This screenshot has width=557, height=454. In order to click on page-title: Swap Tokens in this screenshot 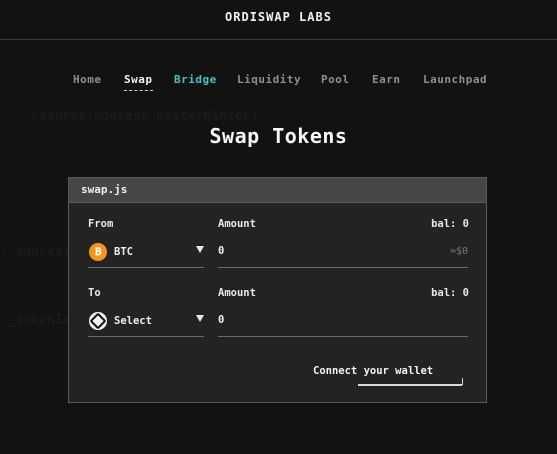, I will do `click(278, 136)`.